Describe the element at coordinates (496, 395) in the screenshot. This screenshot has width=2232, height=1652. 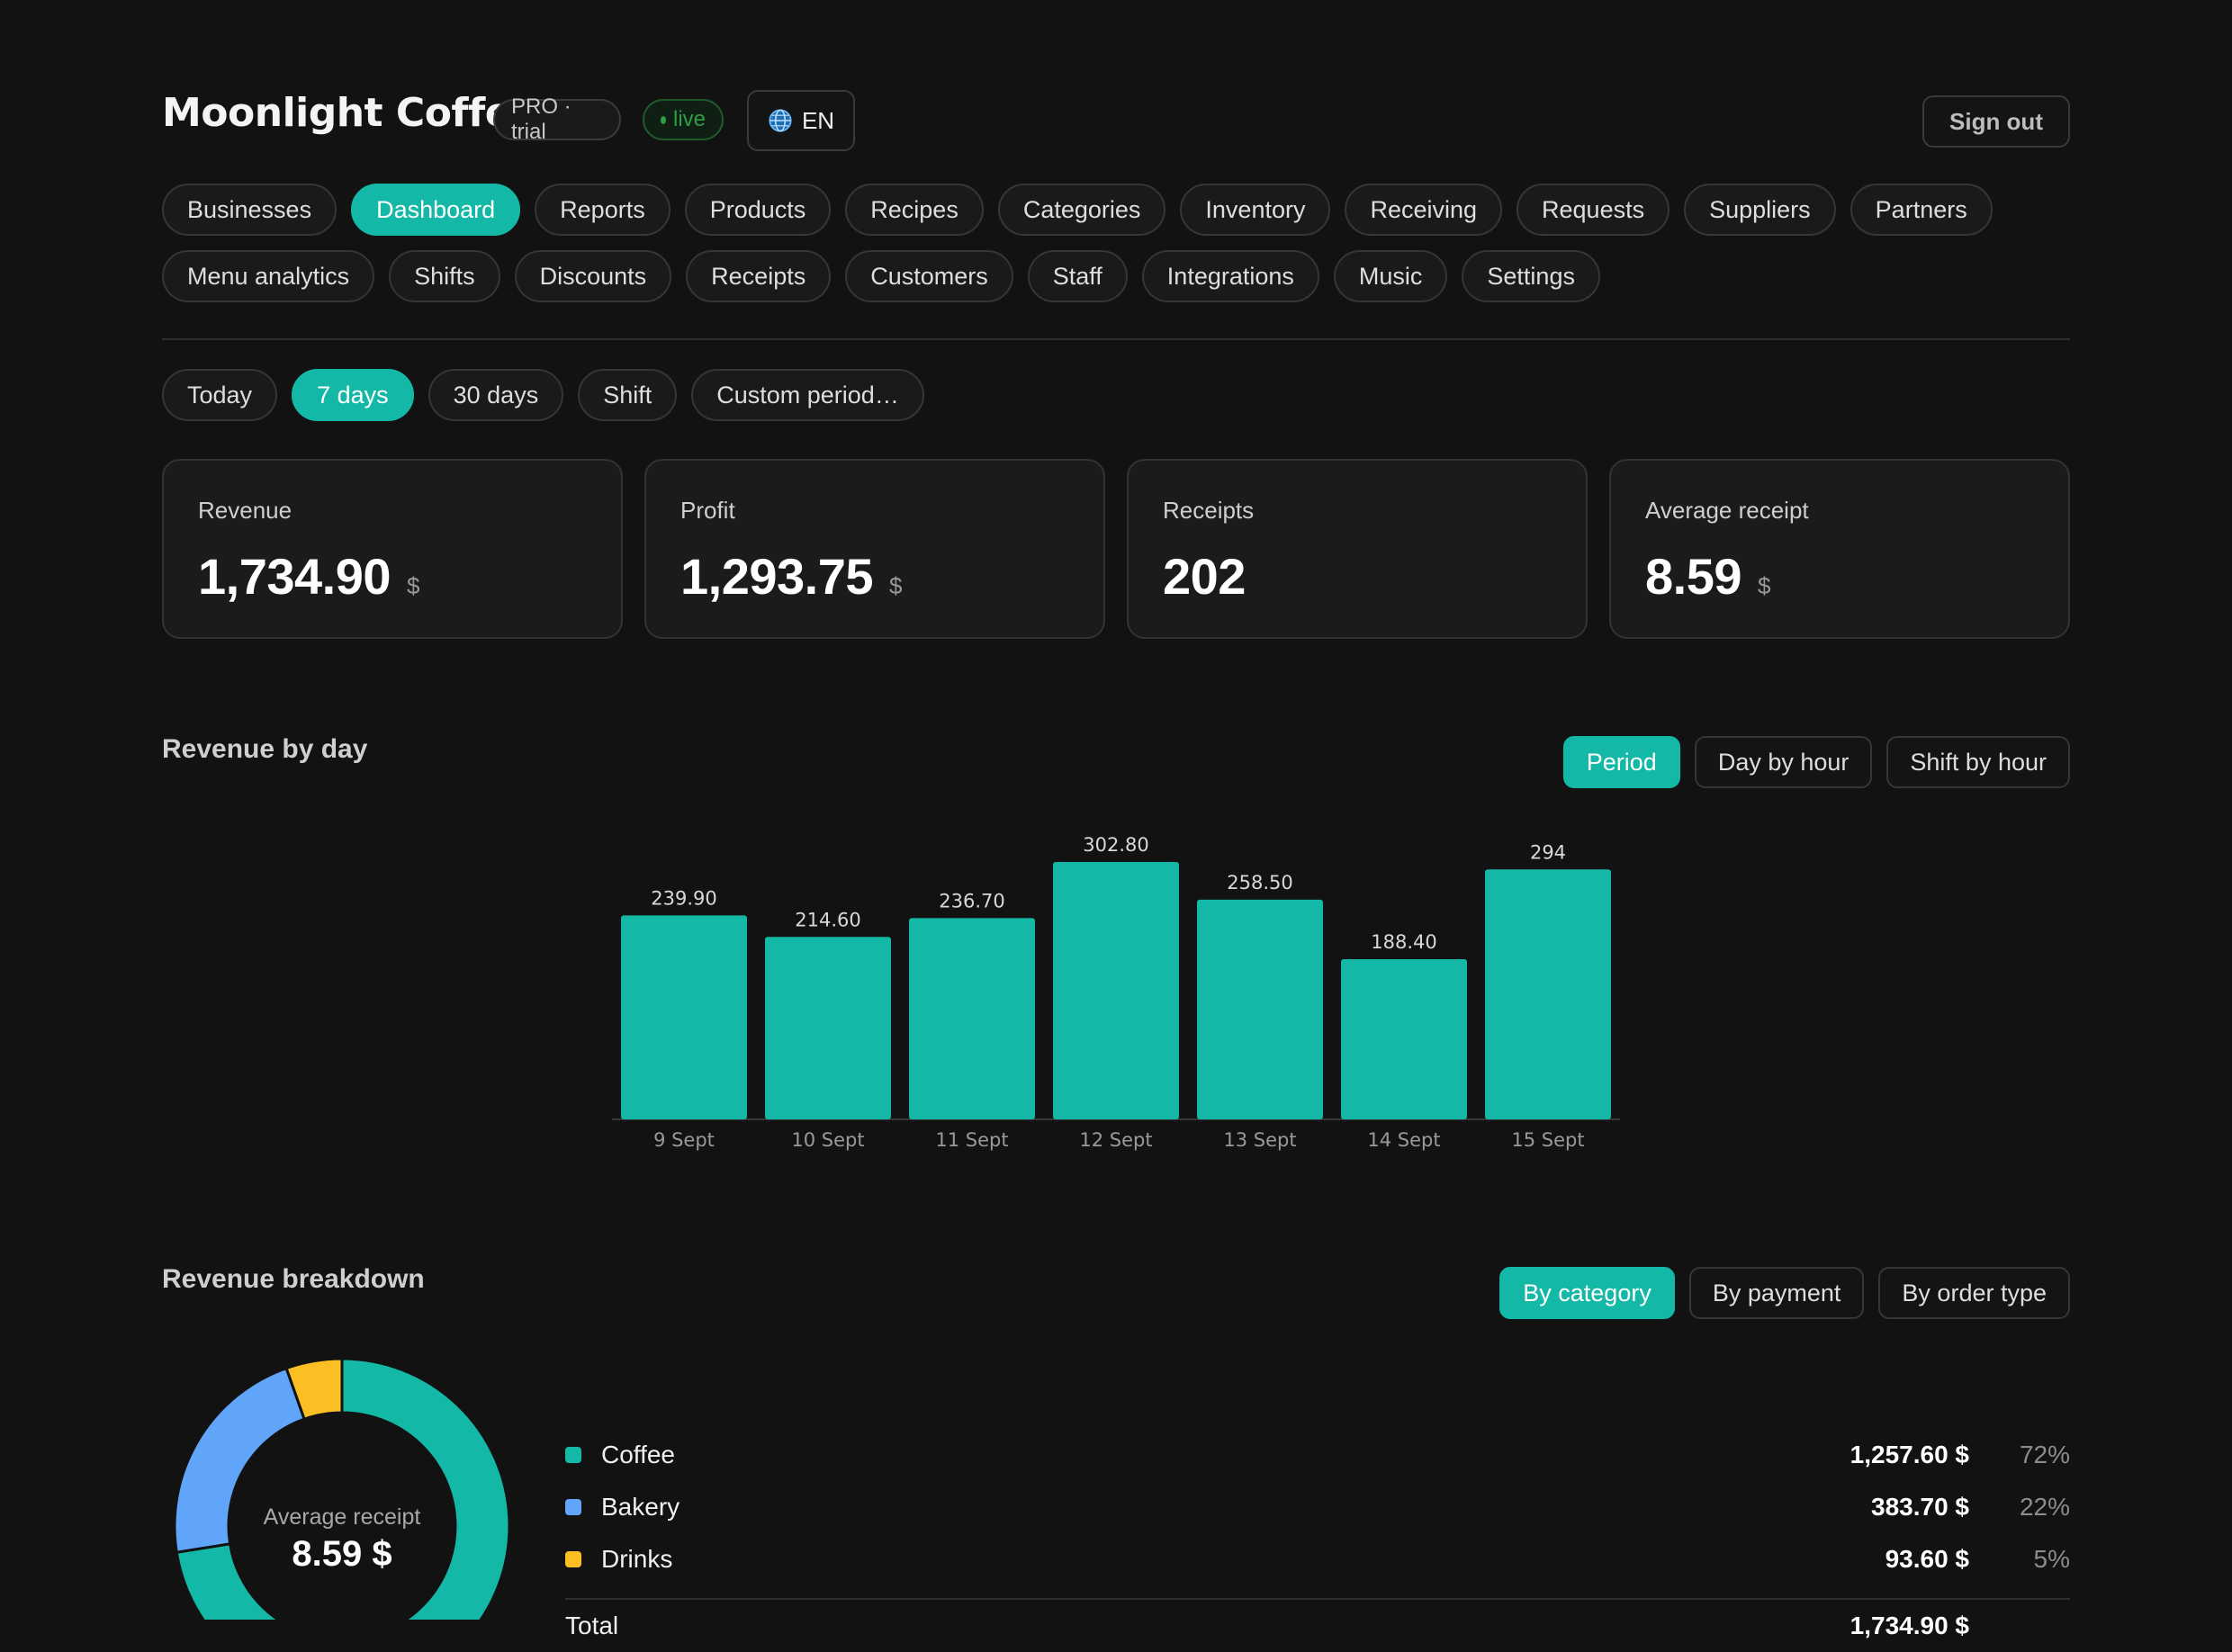
I see `period-30-days: 30 days` at that location.